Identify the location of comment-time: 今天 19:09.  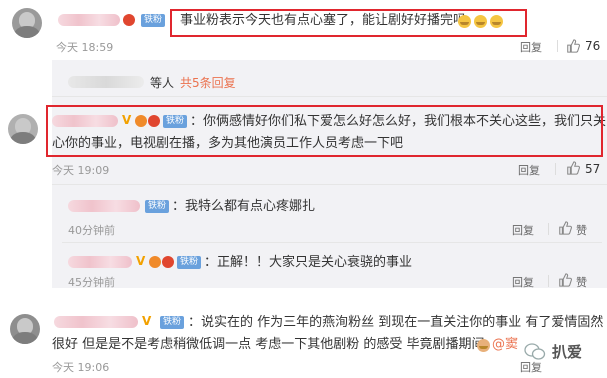
(81, 170).